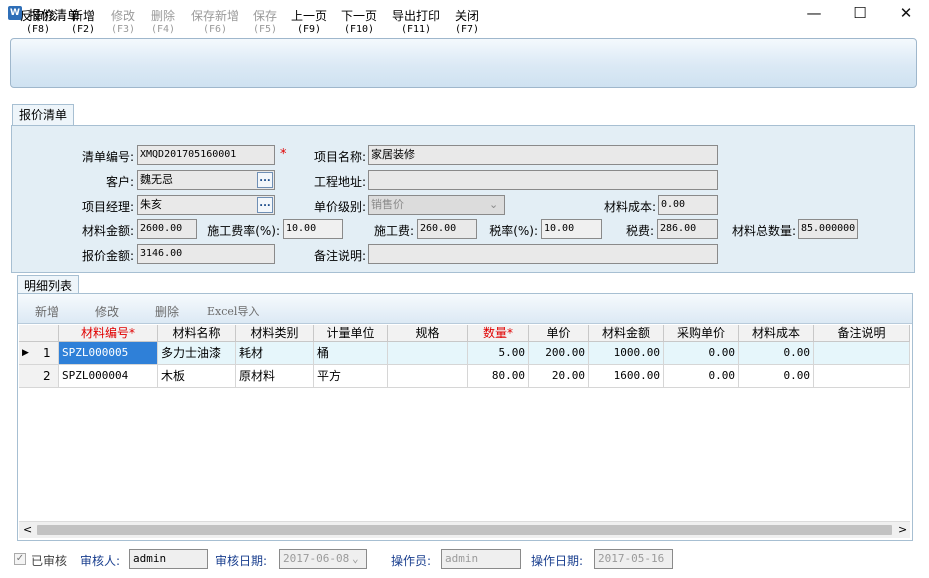  I want to click on tax-label: 税费:, so click(639, 231).